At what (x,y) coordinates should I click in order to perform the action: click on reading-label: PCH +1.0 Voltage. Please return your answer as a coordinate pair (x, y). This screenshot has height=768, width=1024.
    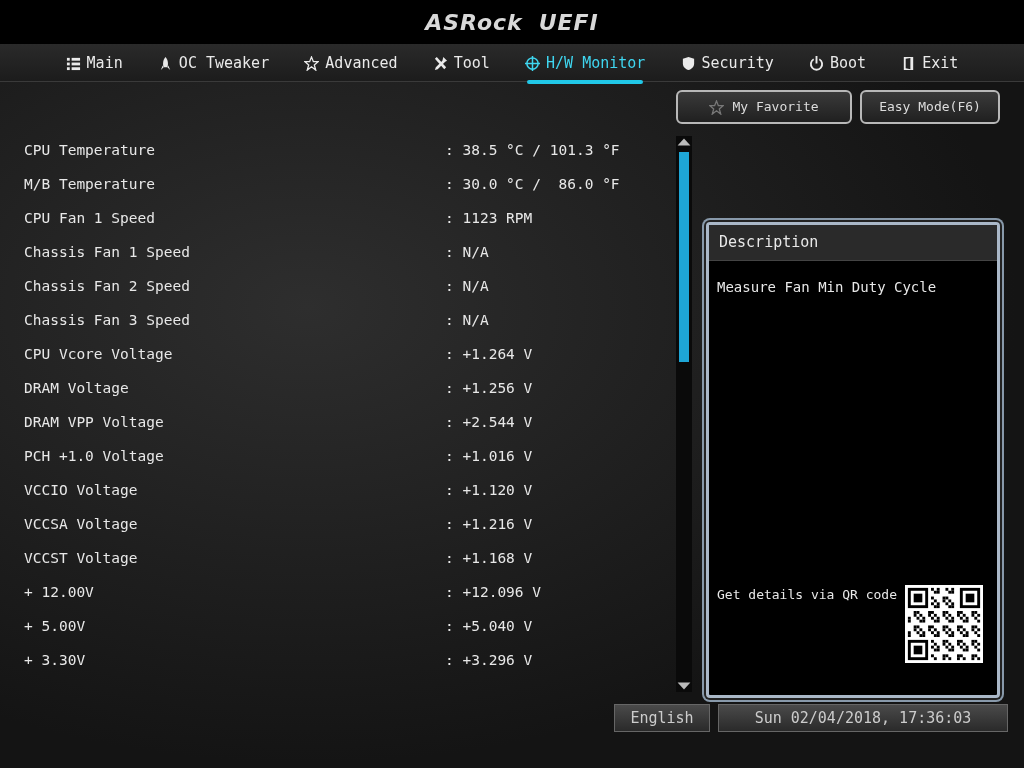
    Looking at the image, I should click on (94, 457).